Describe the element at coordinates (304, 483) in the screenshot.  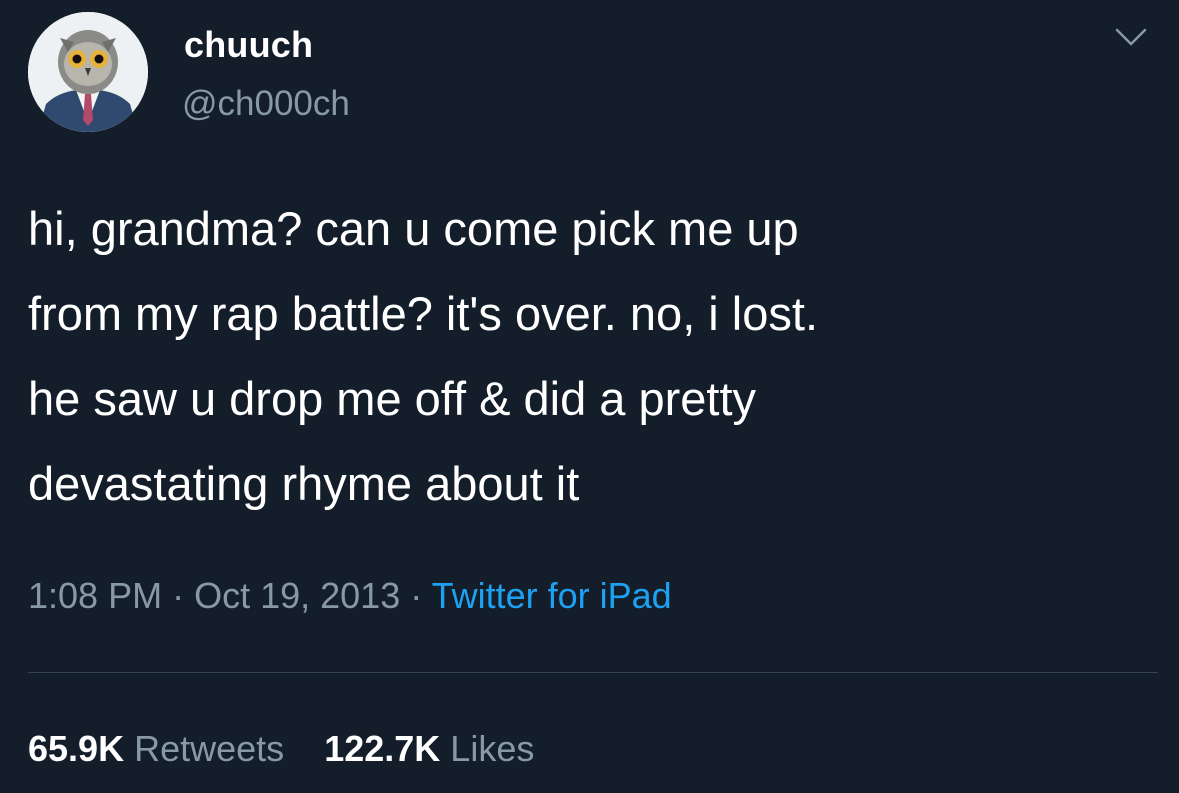
I see `tweet-text-line: devastating rhyme about it` at that location.